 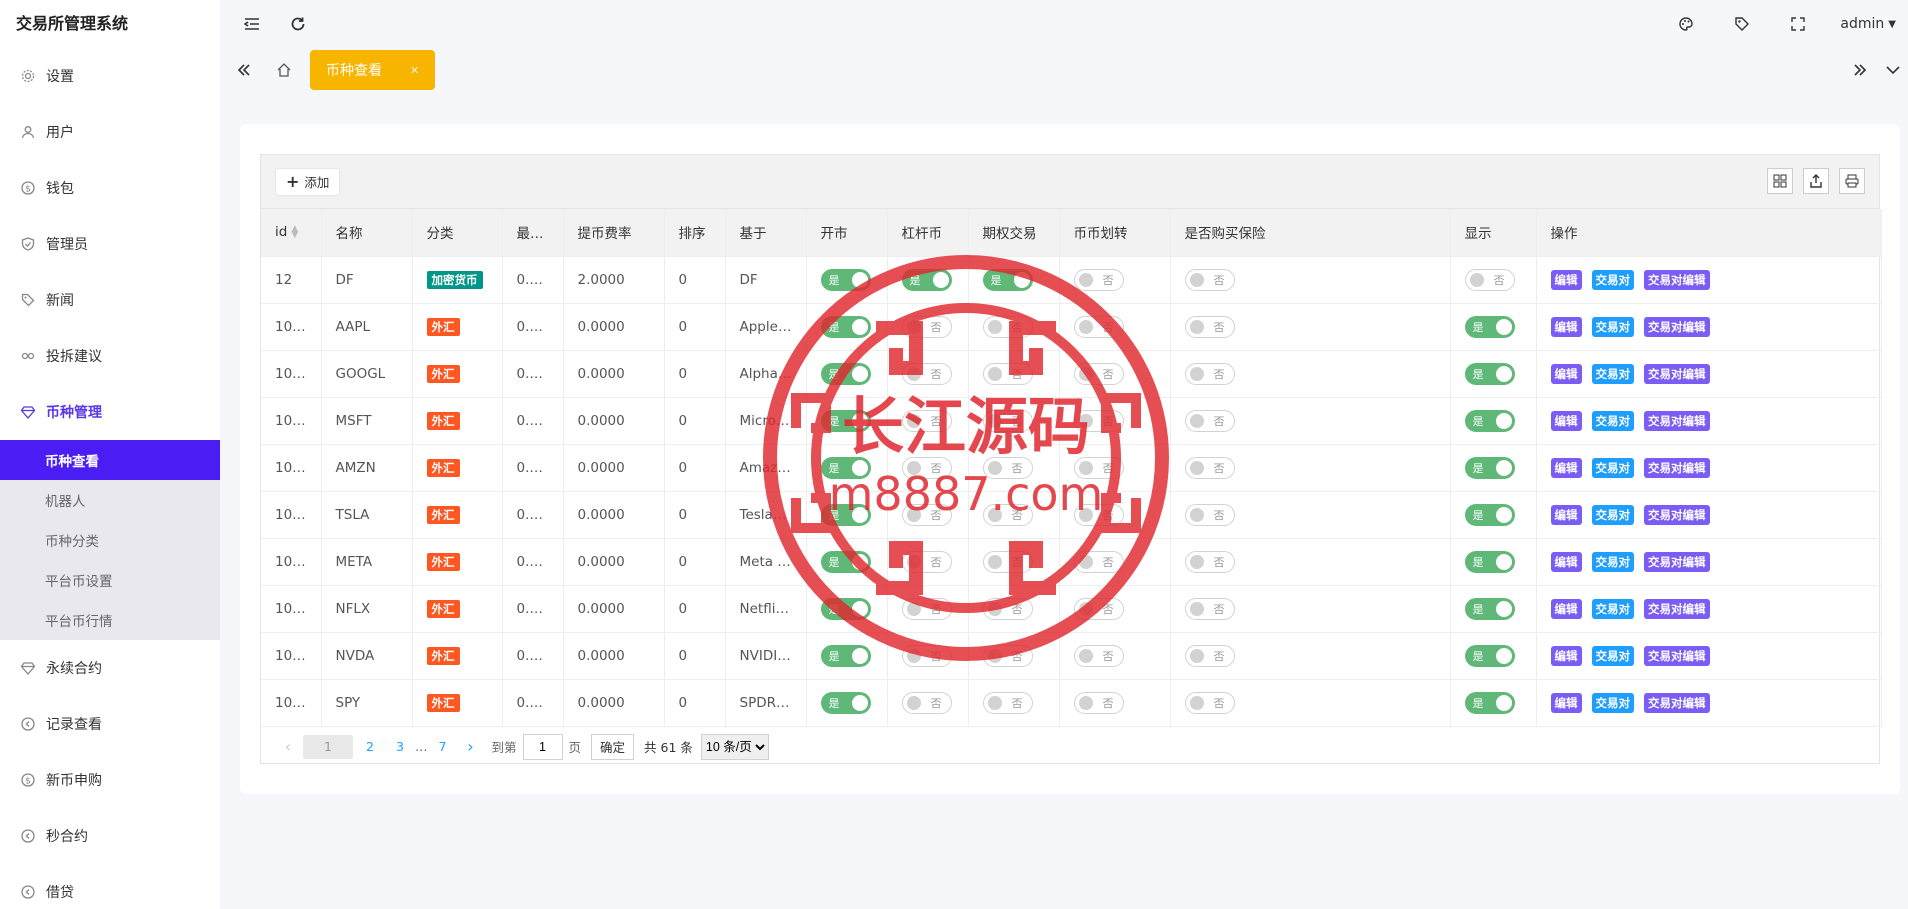 I want to click on columns-filter-icon, so click(x=1780, y=181).